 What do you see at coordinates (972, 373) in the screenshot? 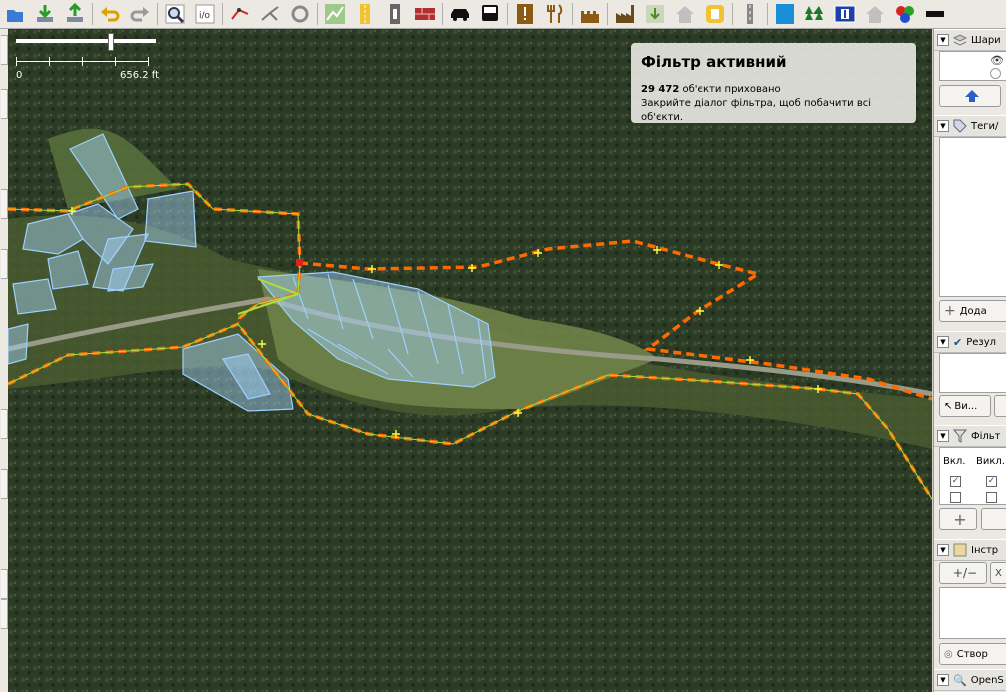
I see `results-list` at bounding box center [972, 373].